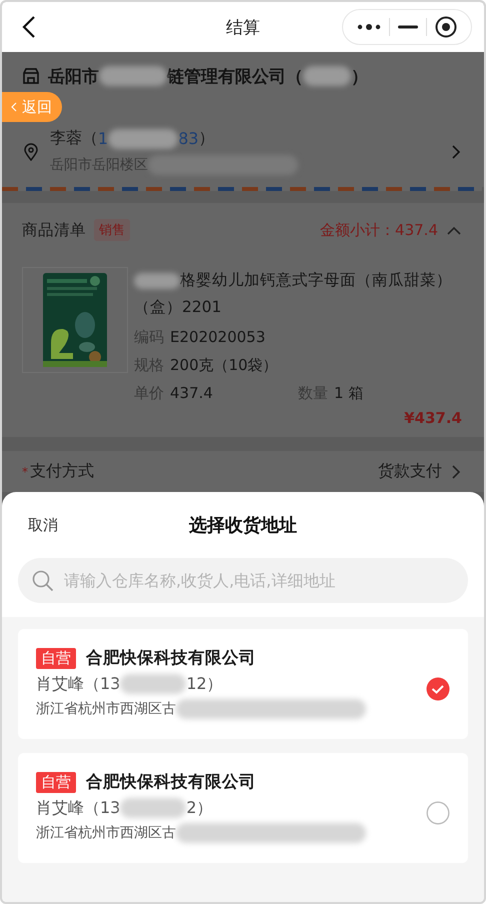 The width and height of the screenshot is (486, 904). Describe the element at coordinates (178, 307) in the screenshot. I see `product-name: （盒）2201` at that location.